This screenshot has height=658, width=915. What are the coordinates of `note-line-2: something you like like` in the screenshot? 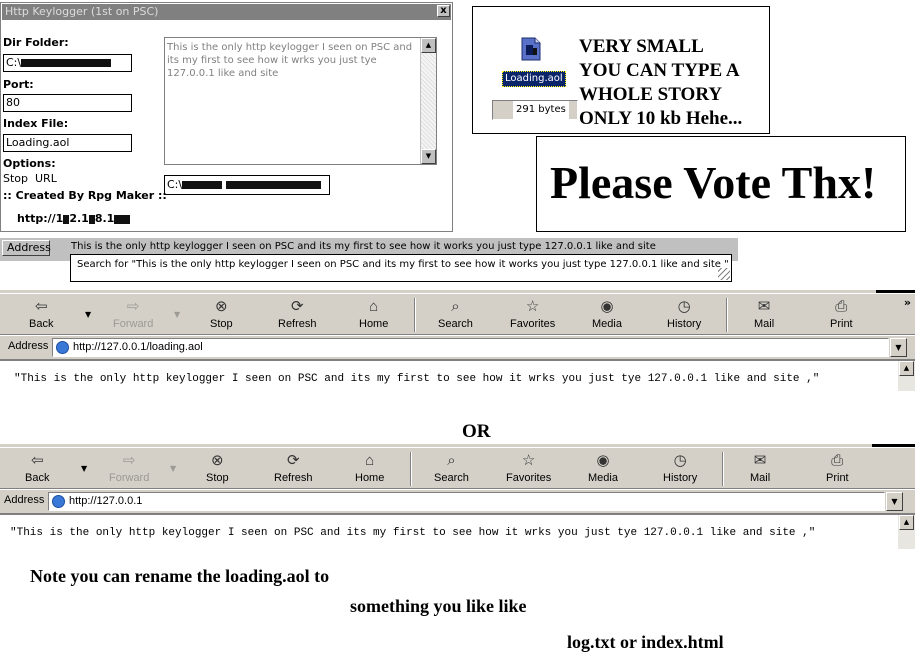 It's located at (438, 606).